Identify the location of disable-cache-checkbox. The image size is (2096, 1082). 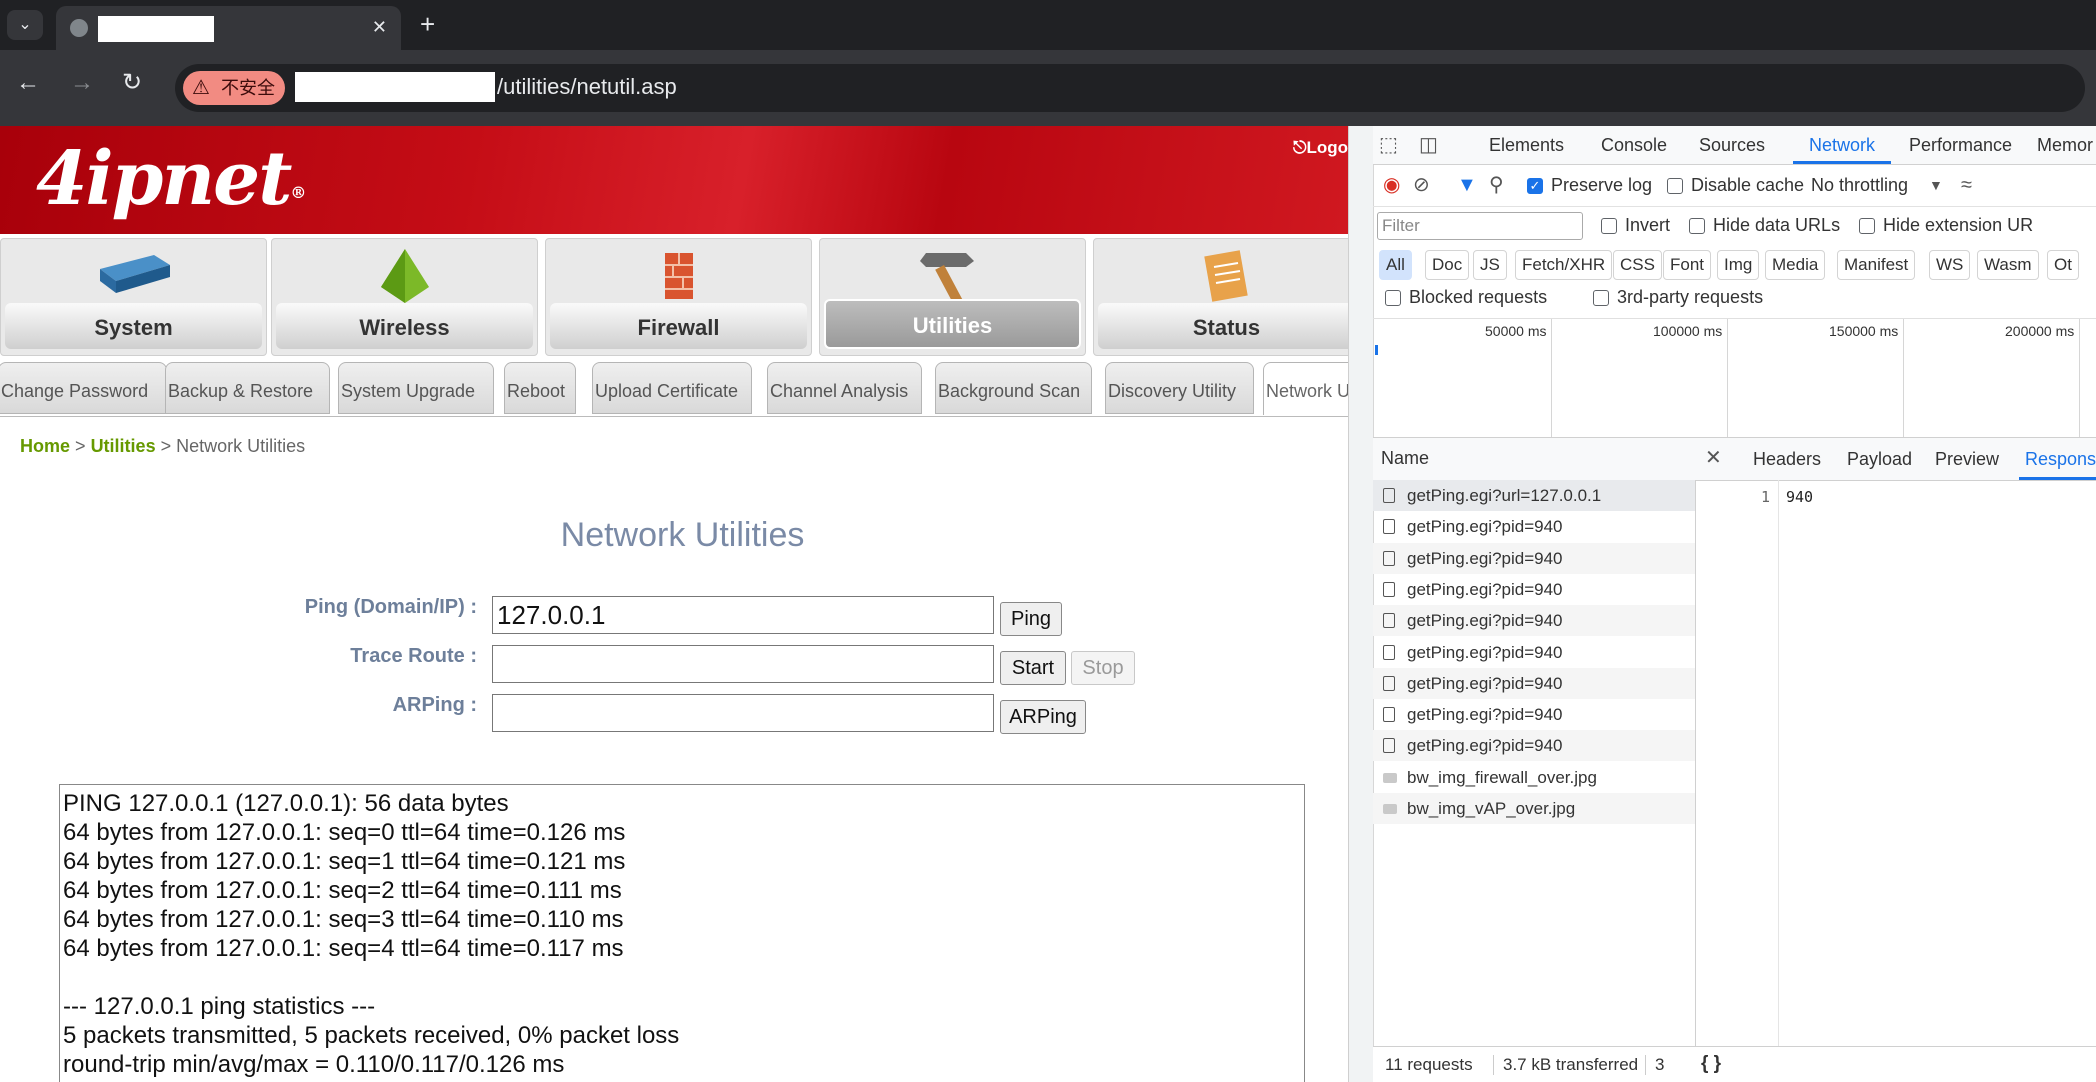
(1675, 186).